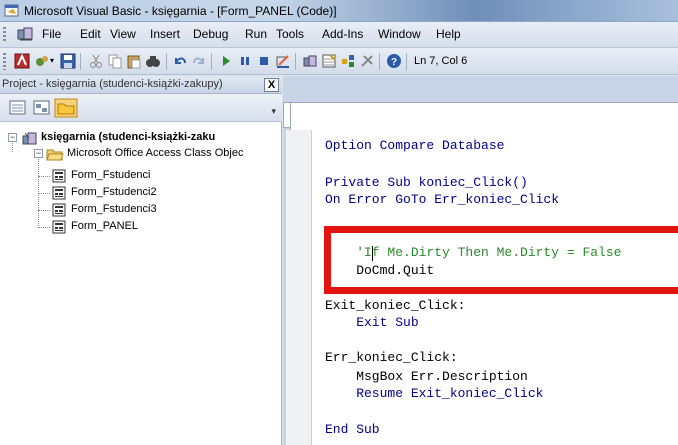 This screenshot has width=678, height=445. I want to click on tree-item-form-fstudenci: Form_Fstudenci, so click(140, 176).